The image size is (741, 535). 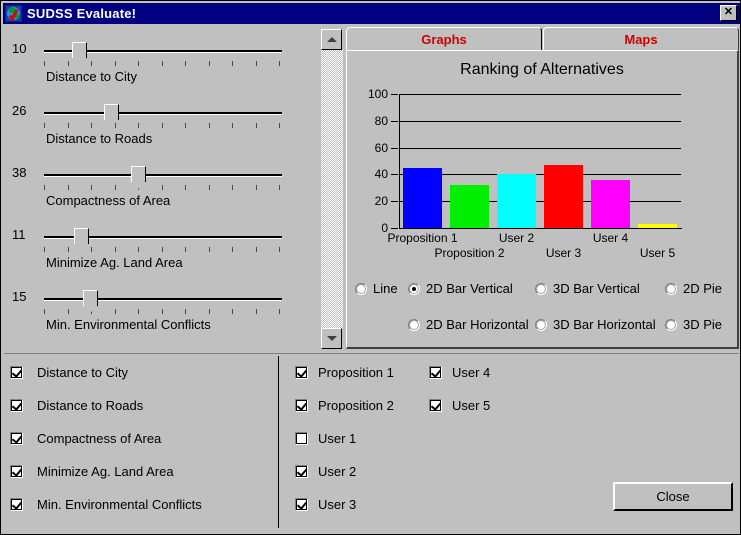 What do you see at coordinates (610, 238) in the screenshot?
I see `chart-x-tick-label: User 4` at bounding box center [610, 238].